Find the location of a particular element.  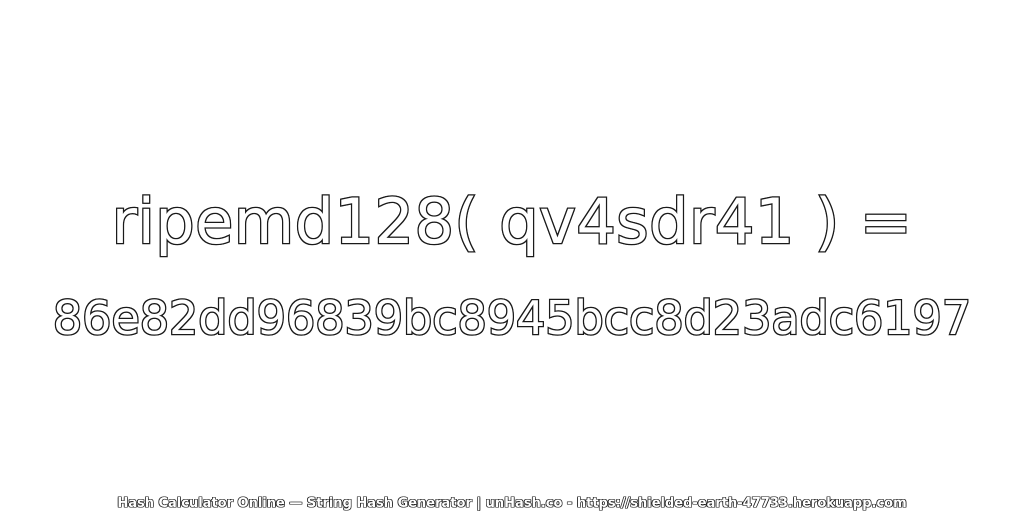

hash-expression: ripemd128( qv4sdr41 ) = is located at coordinates (511, 222).